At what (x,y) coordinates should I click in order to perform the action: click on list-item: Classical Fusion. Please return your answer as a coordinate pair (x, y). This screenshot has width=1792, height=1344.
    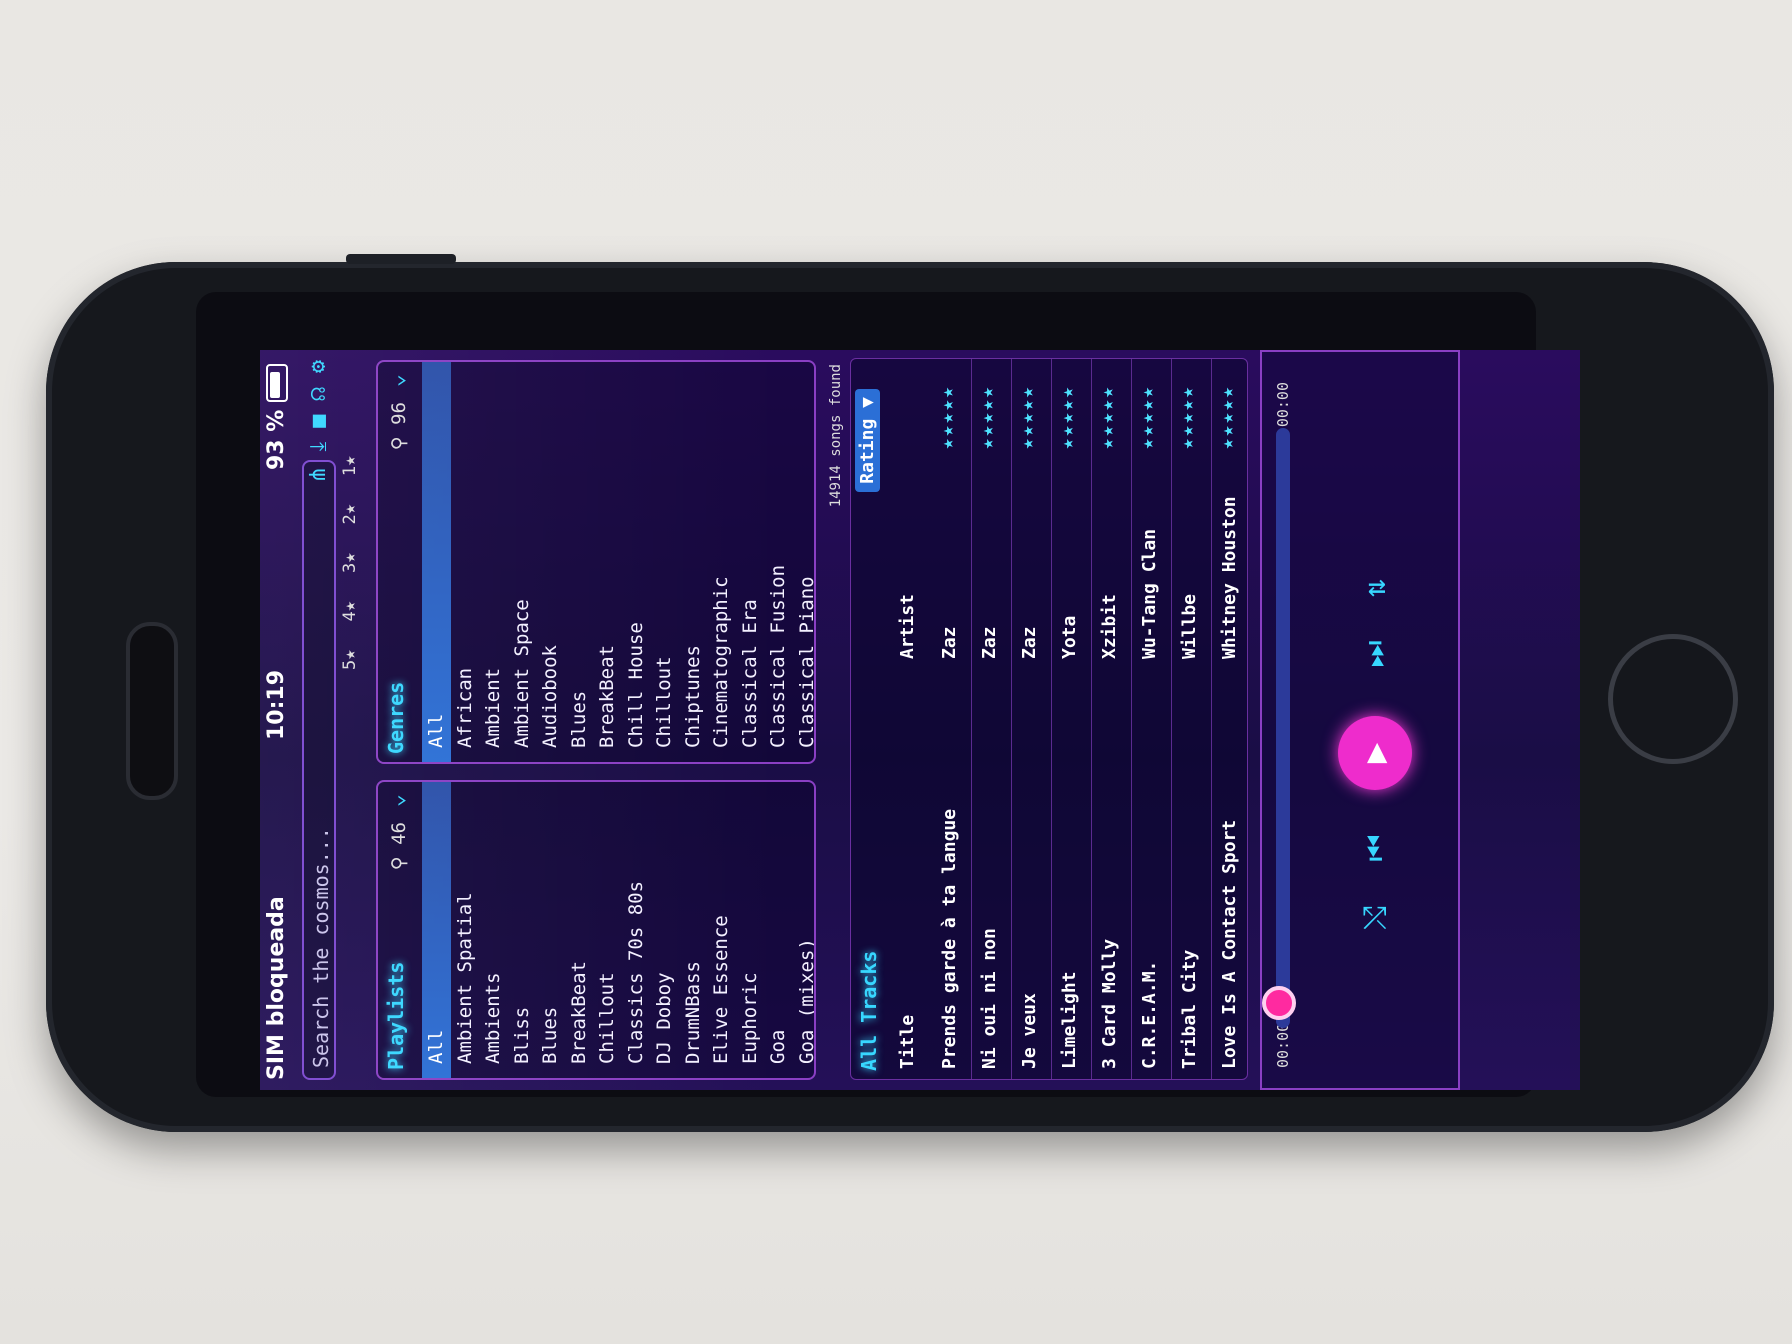
    Looking at the image, I should click on (778, 562).